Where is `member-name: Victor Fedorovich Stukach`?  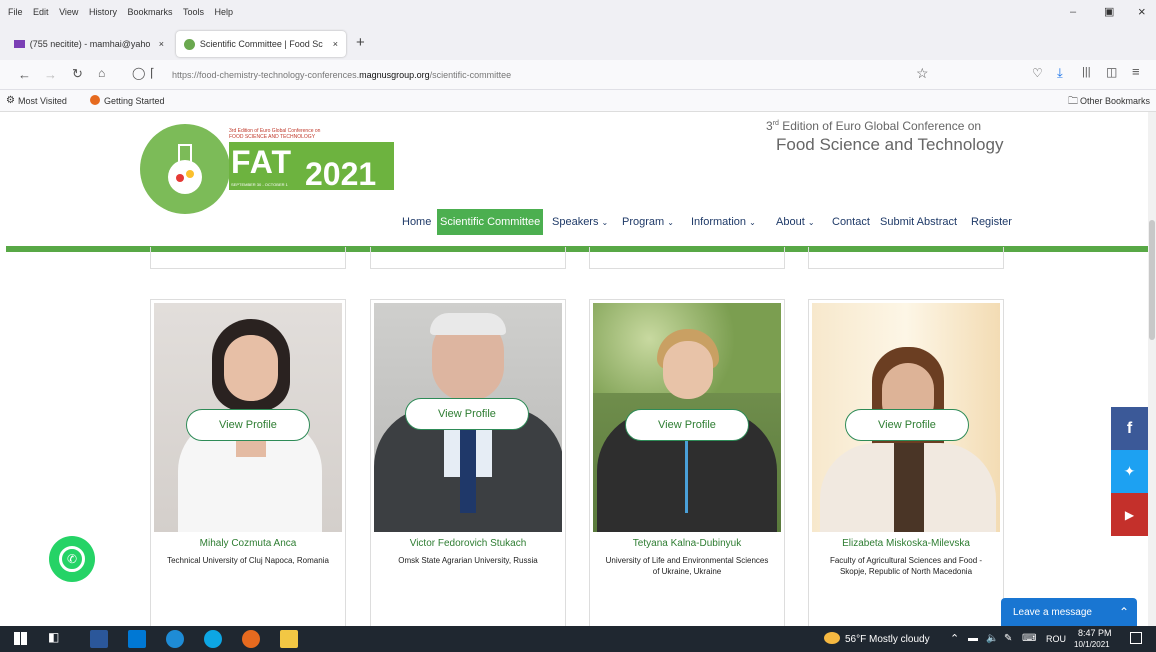
member-name: Victor Fedorovich Stukach is located at coordinates (468, 543).